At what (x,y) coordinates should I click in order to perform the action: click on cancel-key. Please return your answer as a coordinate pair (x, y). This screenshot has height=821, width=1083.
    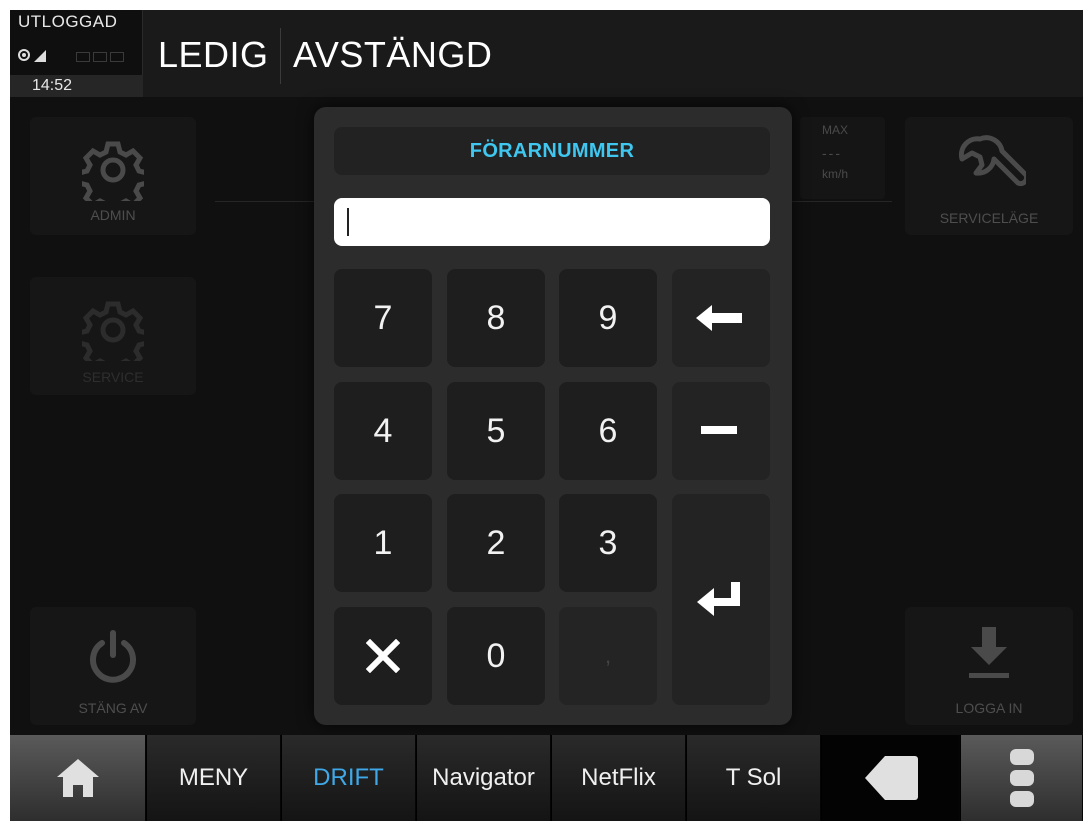
    Looking at the image, I should click on (383, 656).